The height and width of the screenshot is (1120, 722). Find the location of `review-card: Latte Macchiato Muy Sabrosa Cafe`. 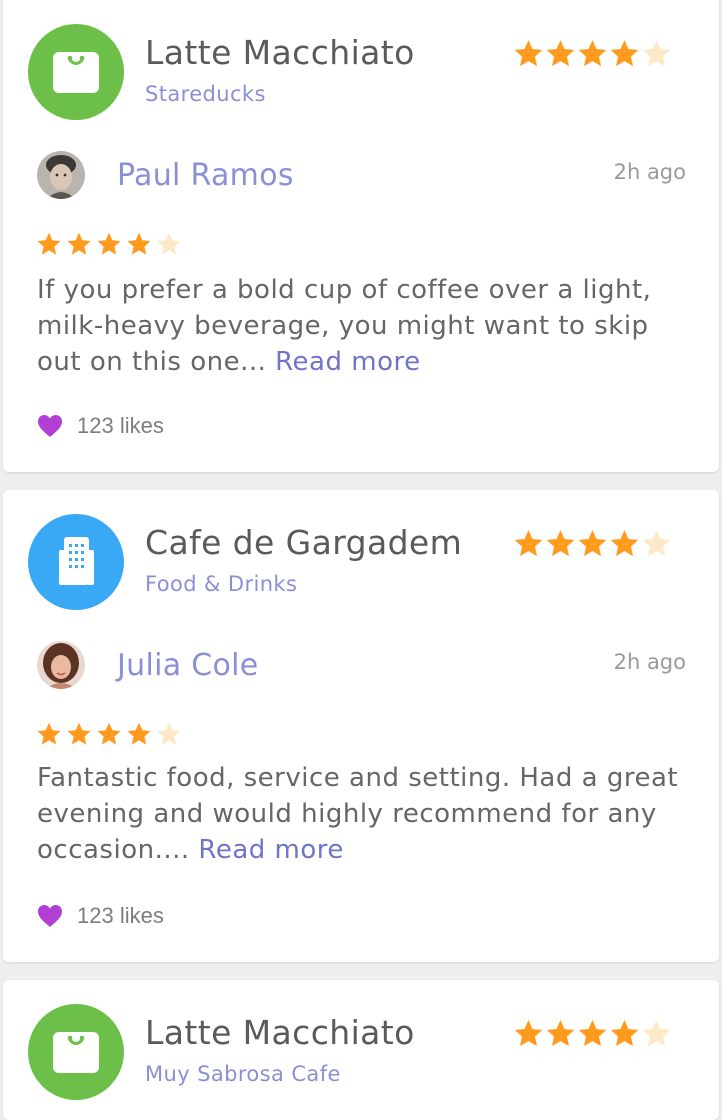

review-card: Latte Macchiato Muy Sabrosa Cafe is located at coordinates (361, 1050).